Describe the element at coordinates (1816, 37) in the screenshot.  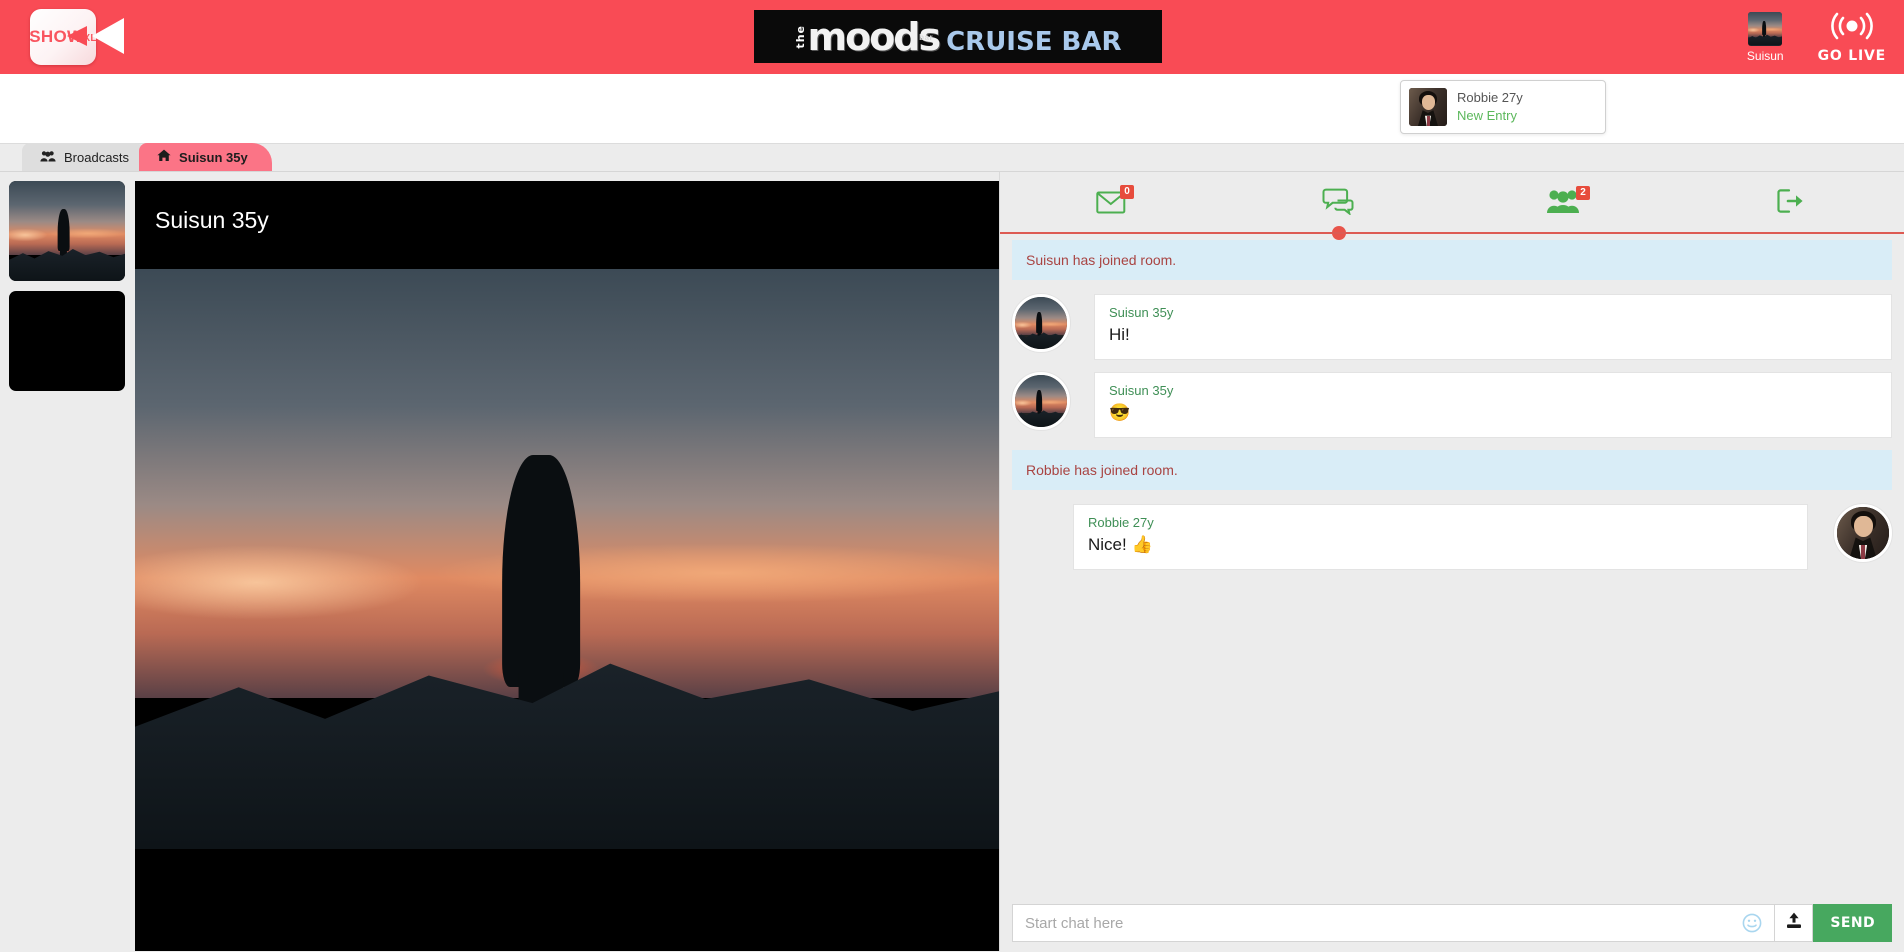
I see `header-actions: Suisun GO LIVE` at that location.